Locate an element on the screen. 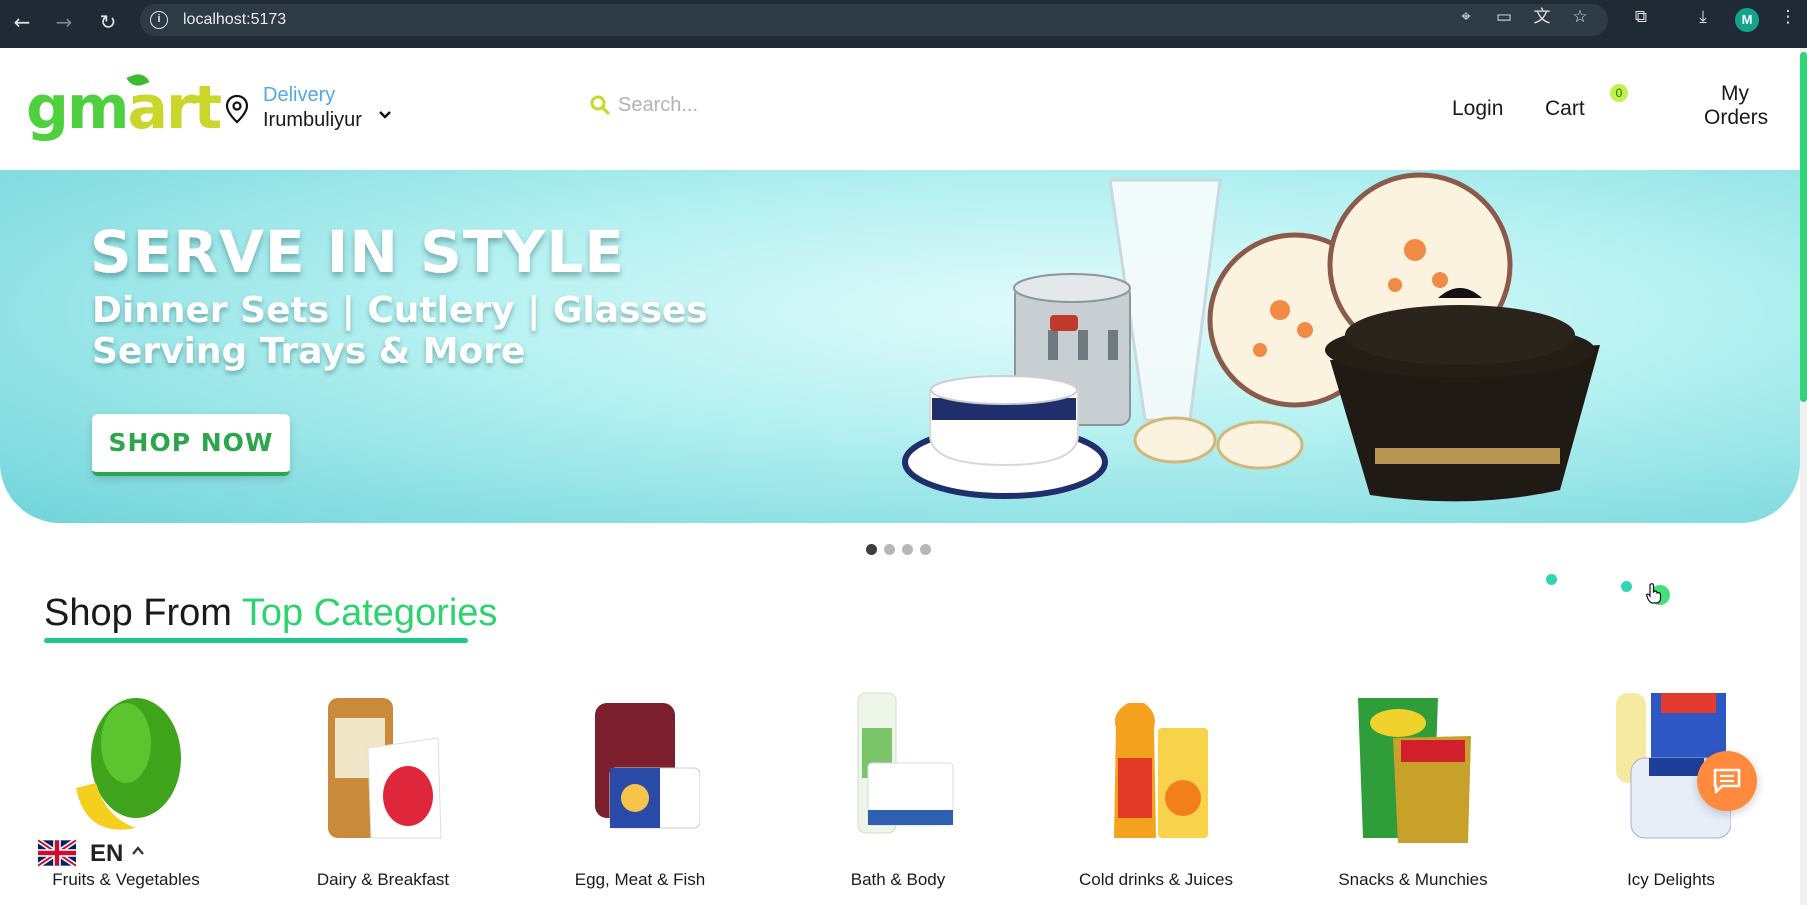 The width and height of the screenshot is (1807, 905). banner-subtitle-1: Dinner Sets | Cutlery | Glasses is located at coordinates (400, 310).